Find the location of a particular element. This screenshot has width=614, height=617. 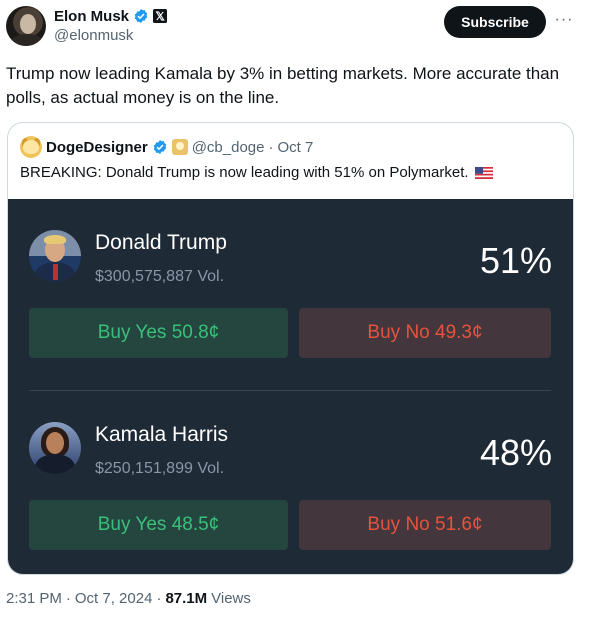

buy-yes-button-trump: Buy Yes 50.8¢ is located at coordinates (158, 333).